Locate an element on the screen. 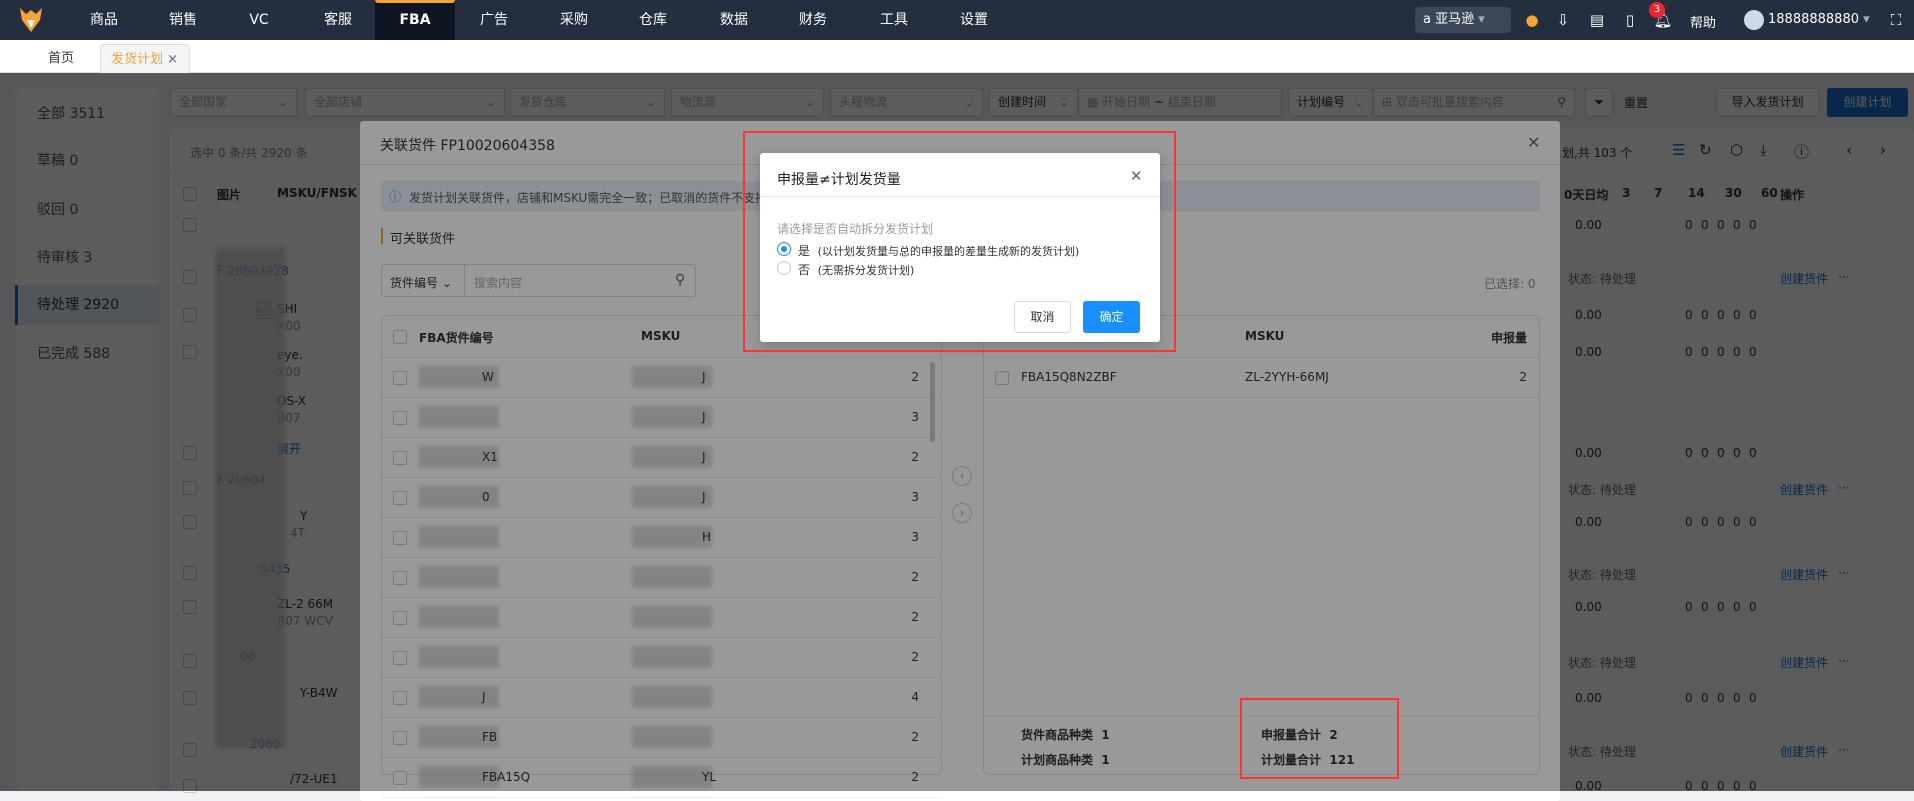 Image resolution: width=1914 pixels, height=801 pixels. nav-item-data: 数据 is located at coordinates (734, 20).